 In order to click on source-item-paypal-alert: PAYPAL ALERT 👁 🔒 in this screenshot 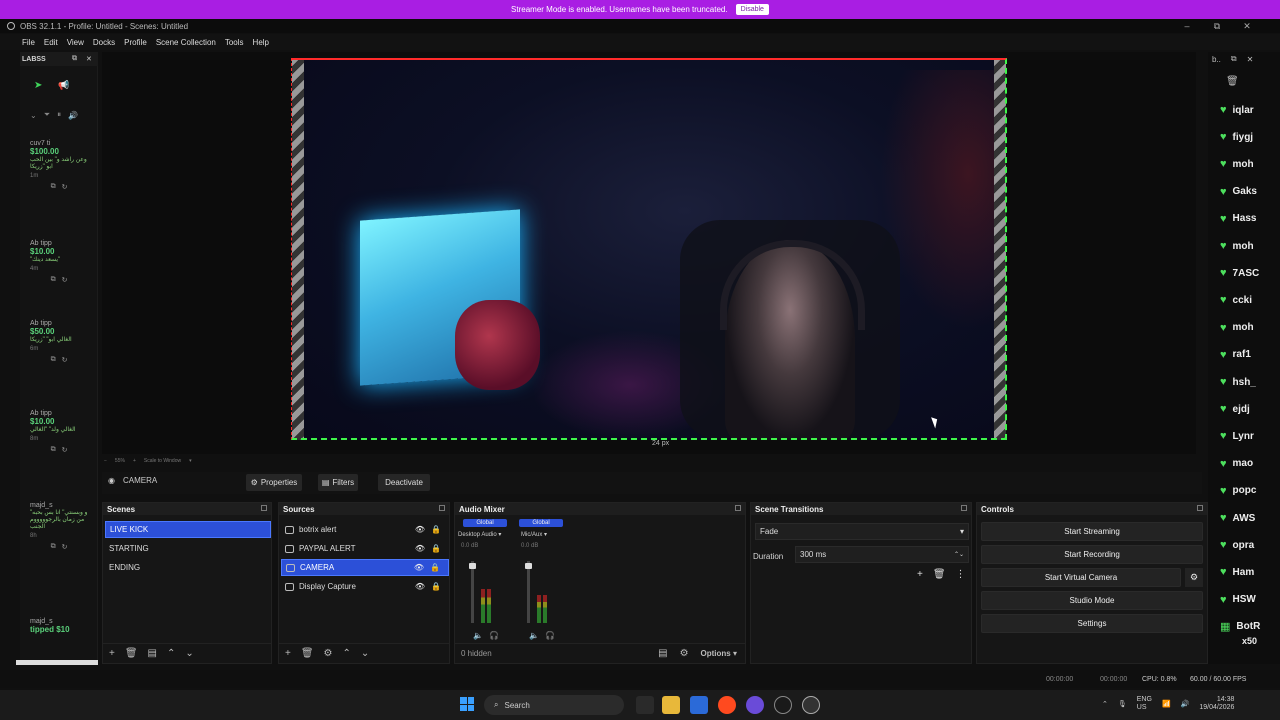, I will do `click(365, 548)`.